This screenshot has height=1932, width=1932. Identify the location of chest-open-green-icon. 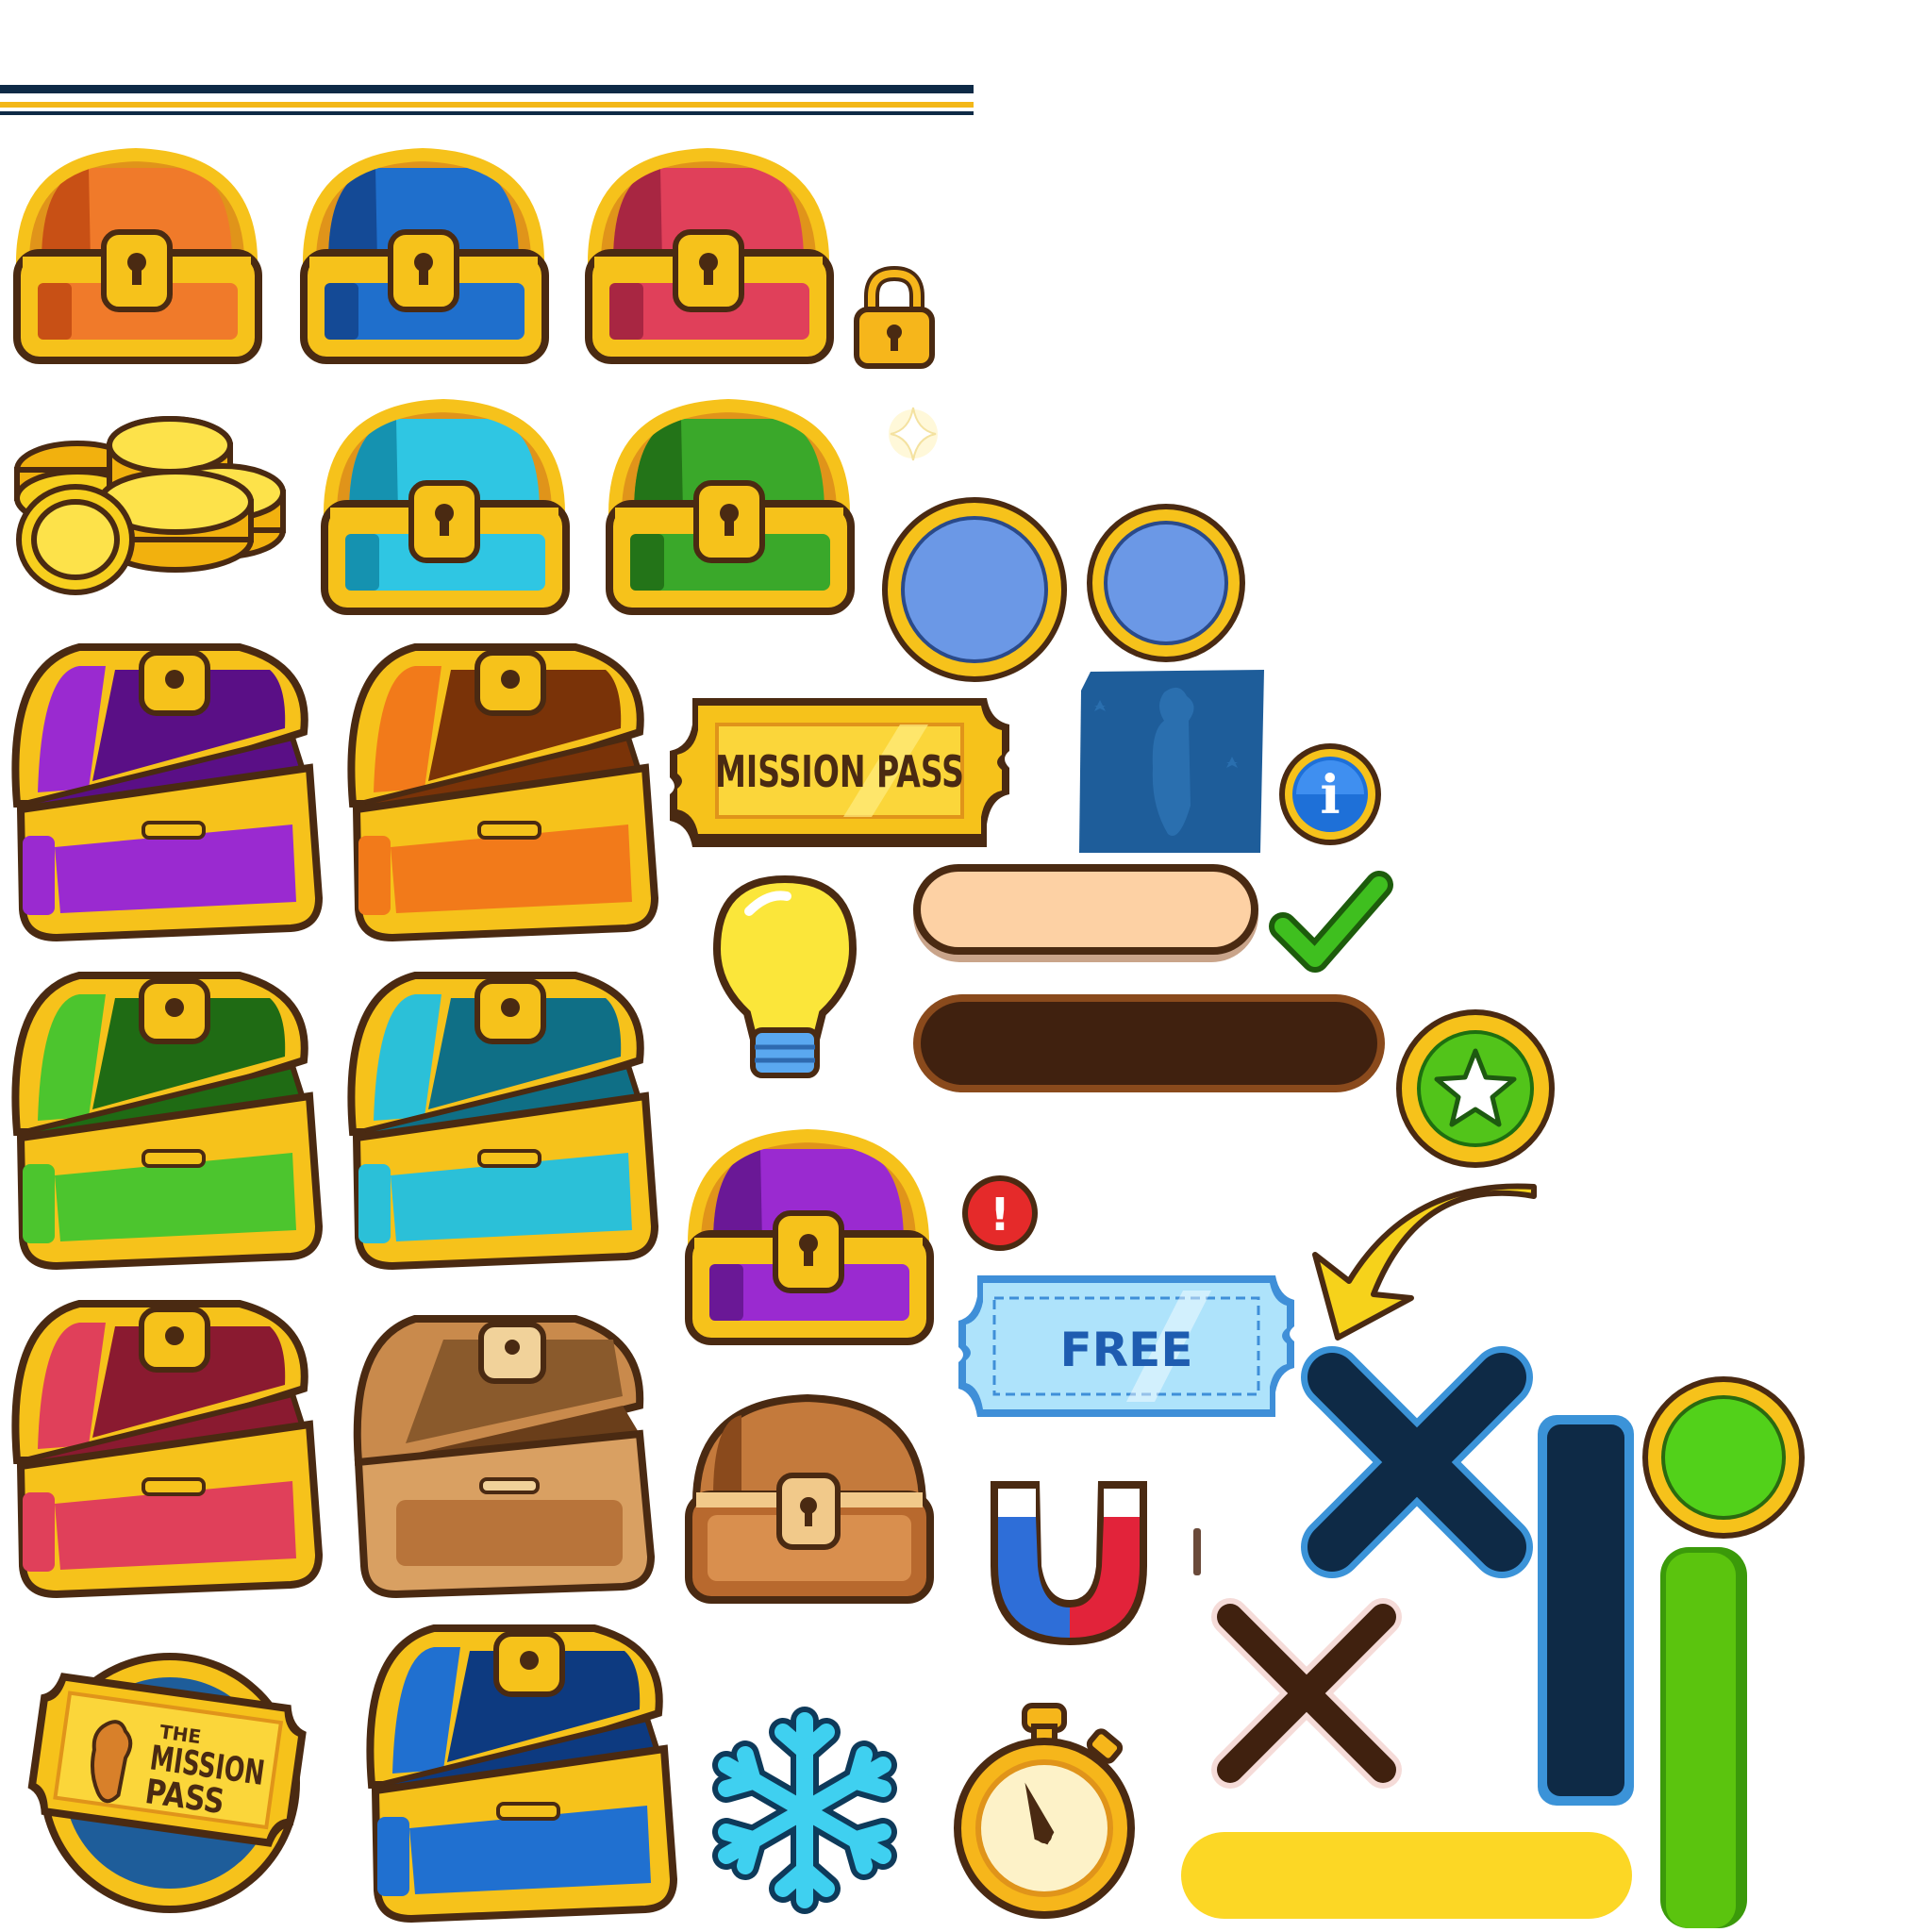
(167, 1121).